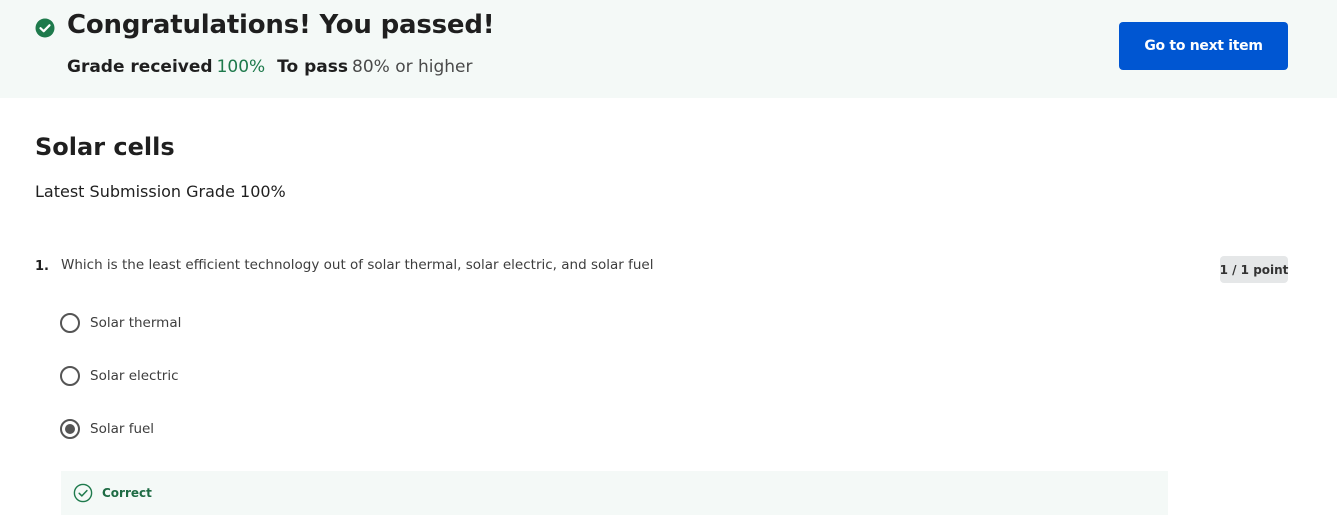  What do you see at coordinates (127, 493) in the screenshot?
I see `feedback-label: Correct` at bounding box center [127, 493].